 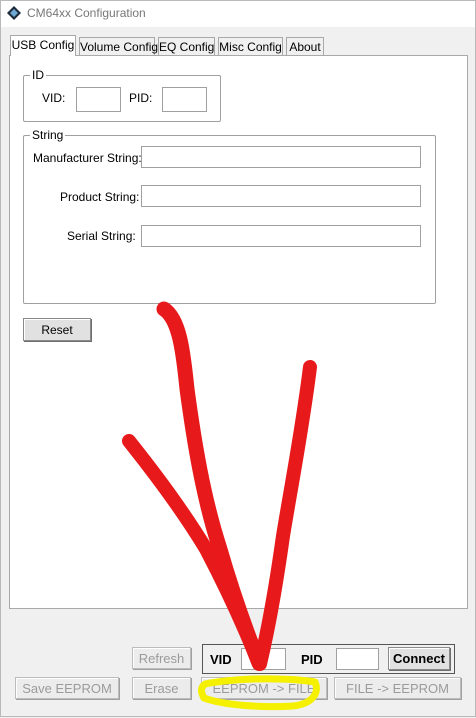 I want to click on manufacturer-label: Manufacturer String:, so click(x=87, y=158).